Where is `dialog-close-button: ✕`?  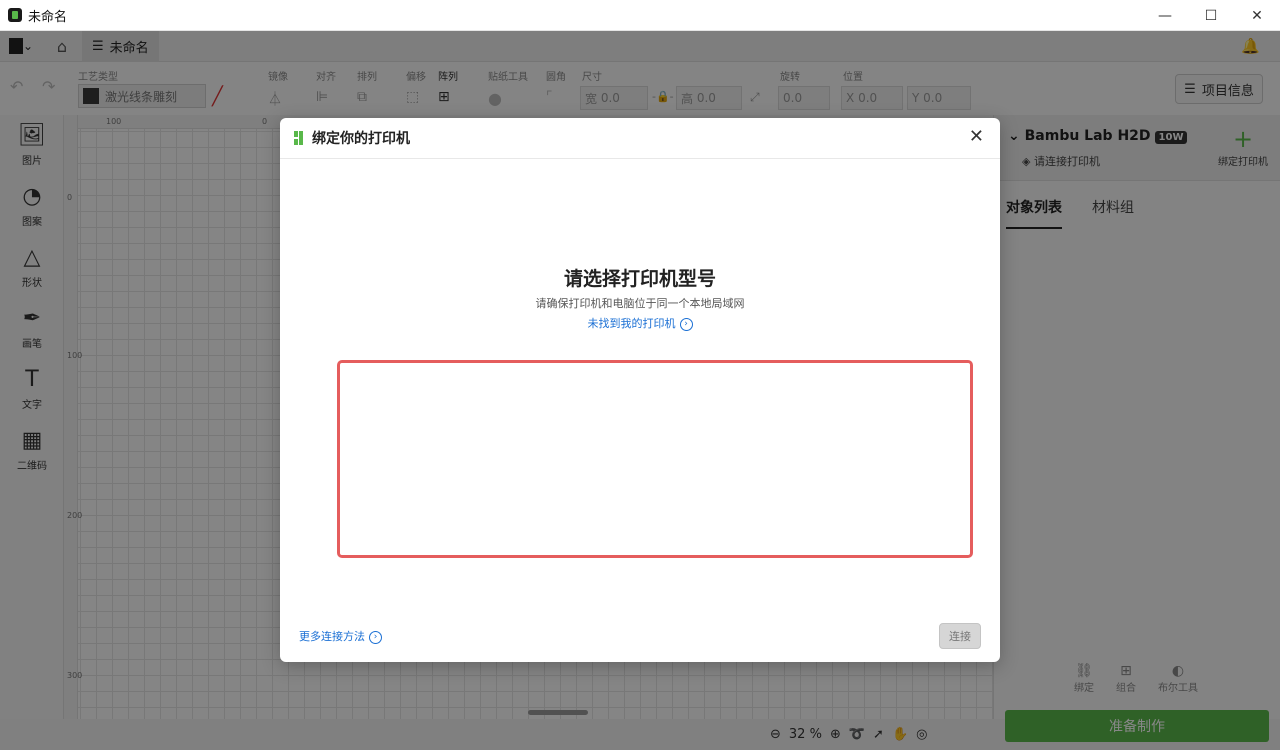
dialog-close-button: ✕ is located at coordinates (976, 137).